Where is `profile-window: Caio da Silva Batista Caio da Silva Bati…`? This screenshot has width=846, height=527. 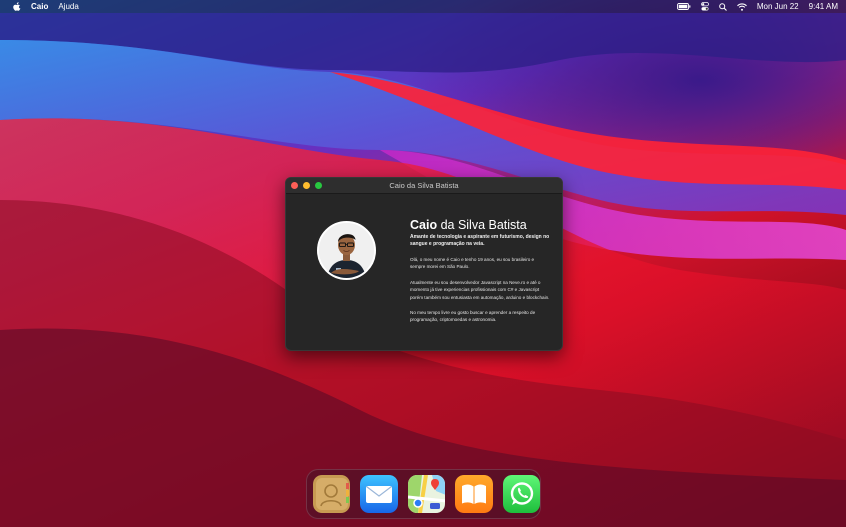
profile-window: Caio da Silva Batista Caio da Silva Bati… is located at coordinates (424, 264).